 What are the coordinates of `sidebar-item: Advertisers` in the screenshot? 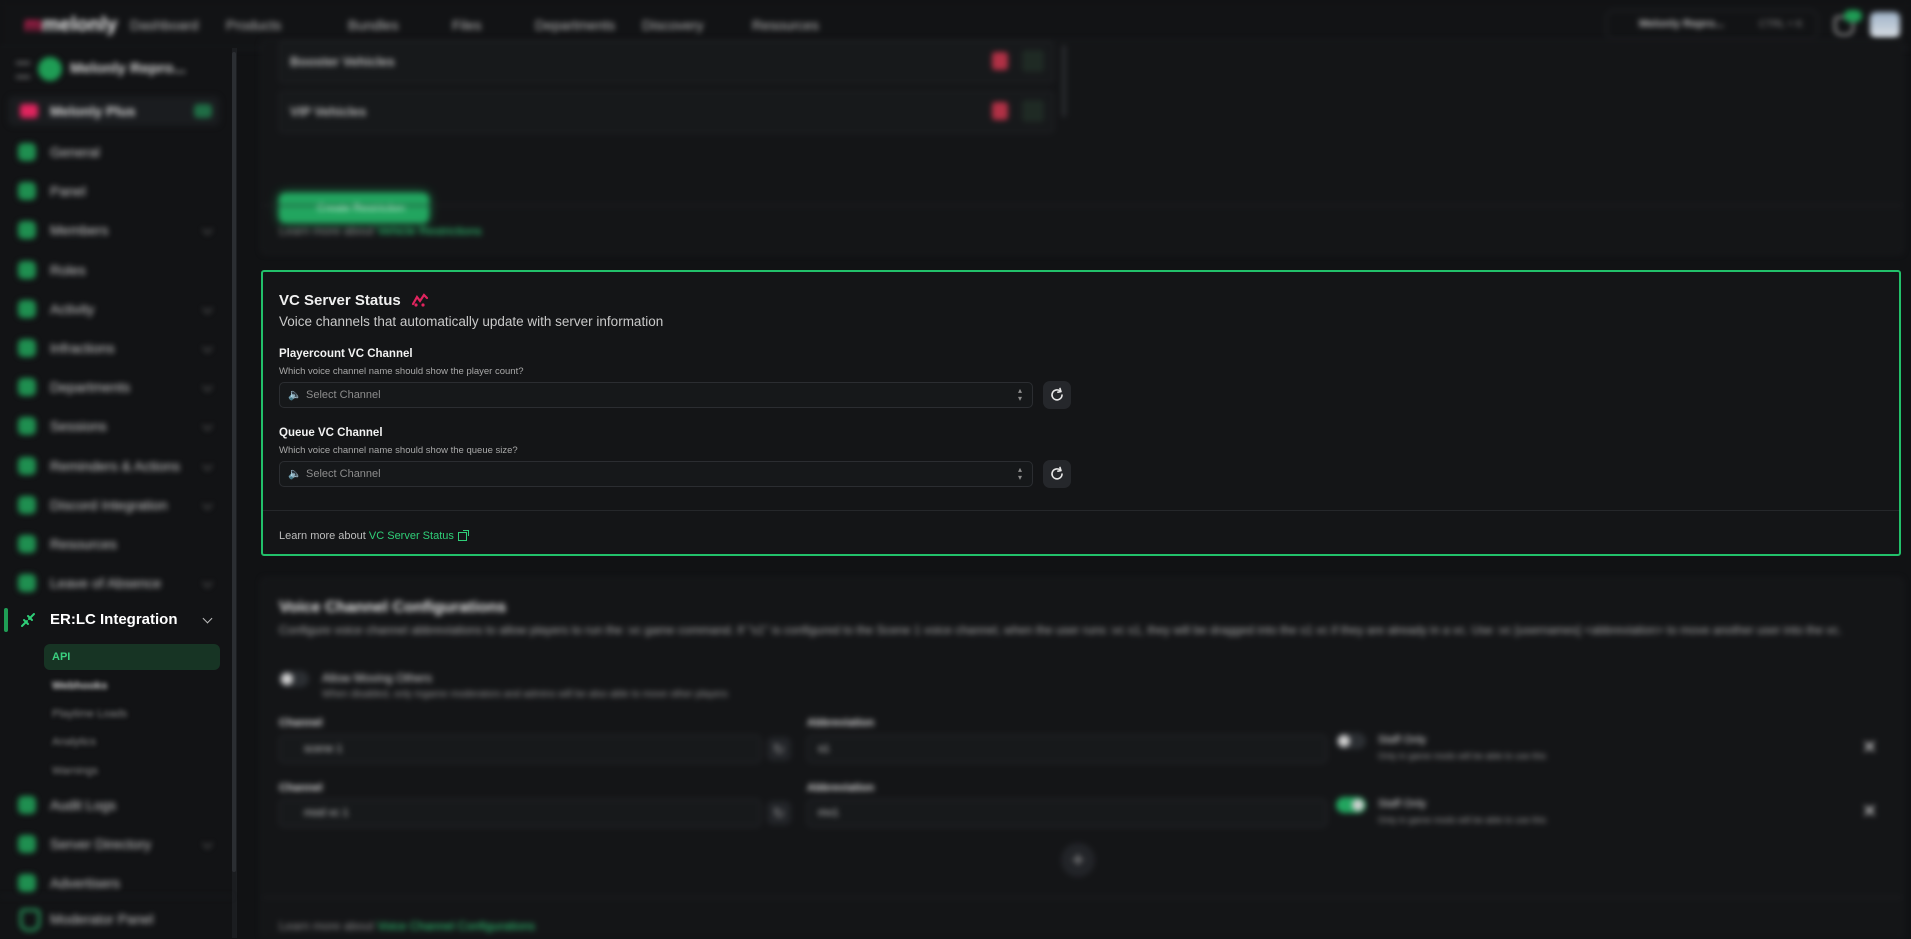 It's located at (118, 883).